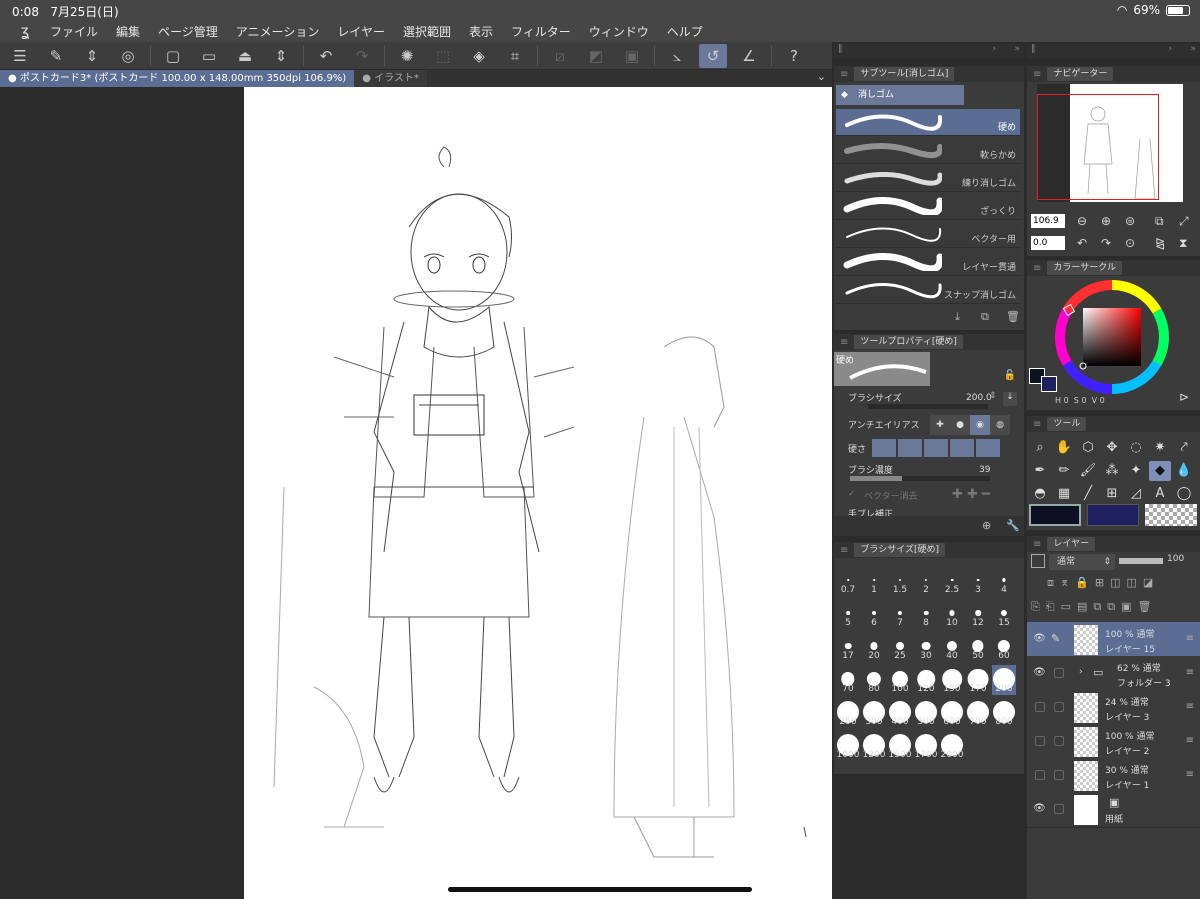 This screenshot has height=899, width=1200. Describe the element at coordinates (1184, 494) in the screenshot. I see `balloon-tool-icon: ◯` at that location.